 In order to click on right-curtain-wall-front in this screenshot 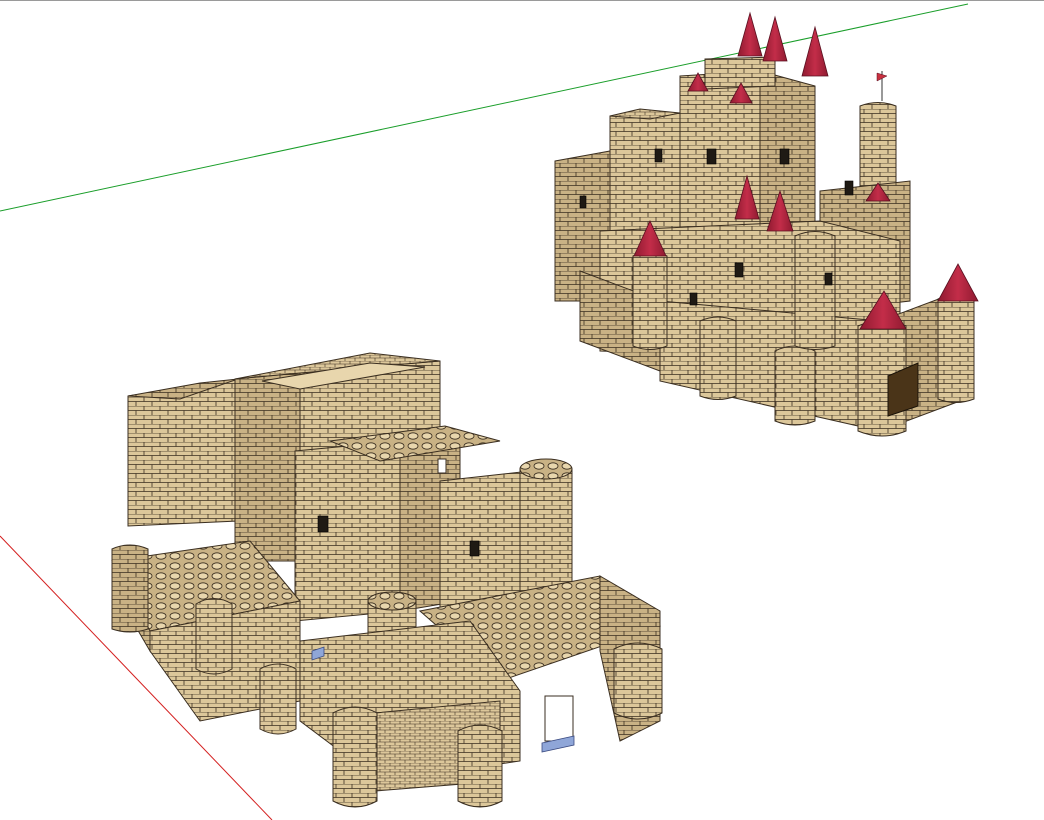, I will do `click(770, 366)`.